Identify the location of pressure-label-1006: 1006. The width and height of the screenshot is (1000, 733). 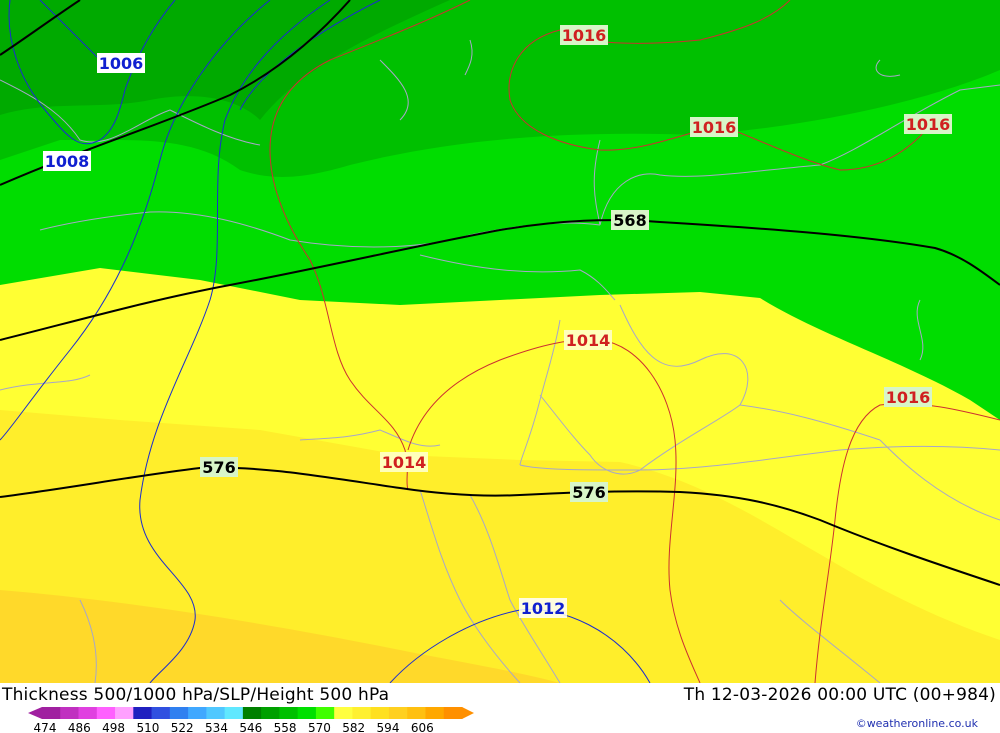
(121, 63).